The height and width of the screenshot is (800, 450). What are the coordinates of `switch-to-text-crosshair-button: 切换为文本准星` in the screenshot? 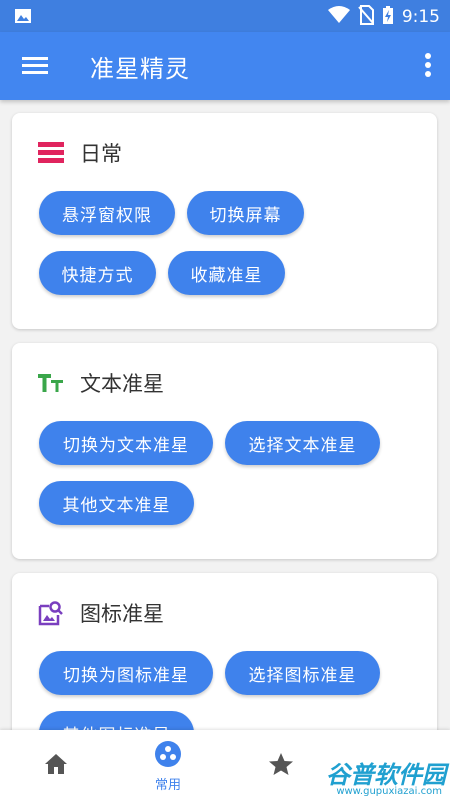 It's located at (126, 443).